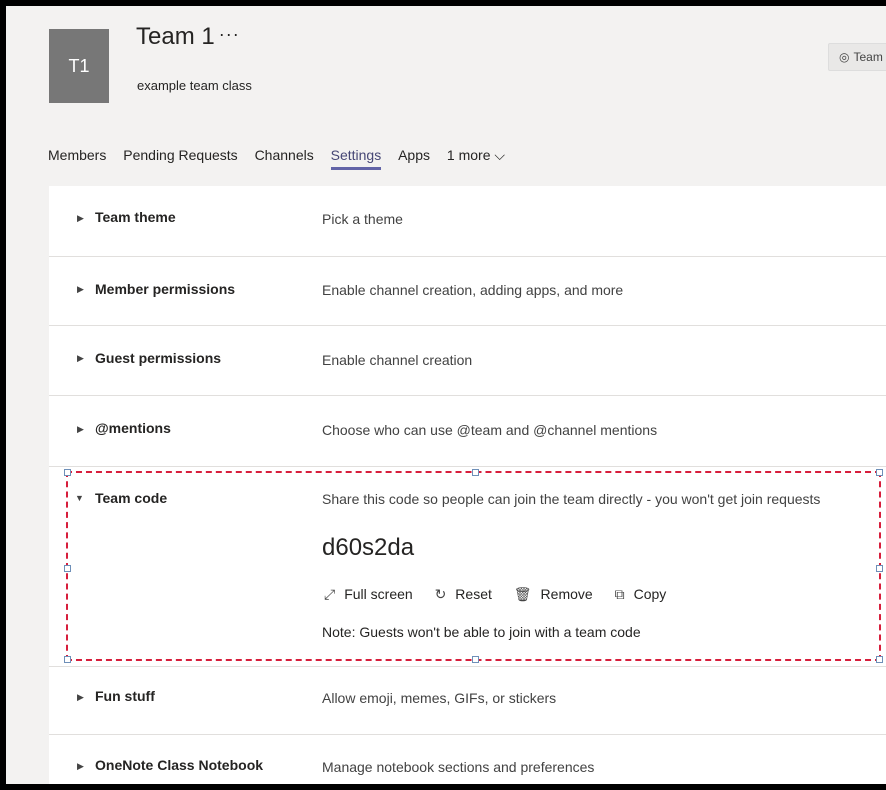 The height and width of the screenshot is (790, 886). Describe the element at coordinates (362, 219) in the screenshot. I see `setting-description: Pick a theme` at that location.